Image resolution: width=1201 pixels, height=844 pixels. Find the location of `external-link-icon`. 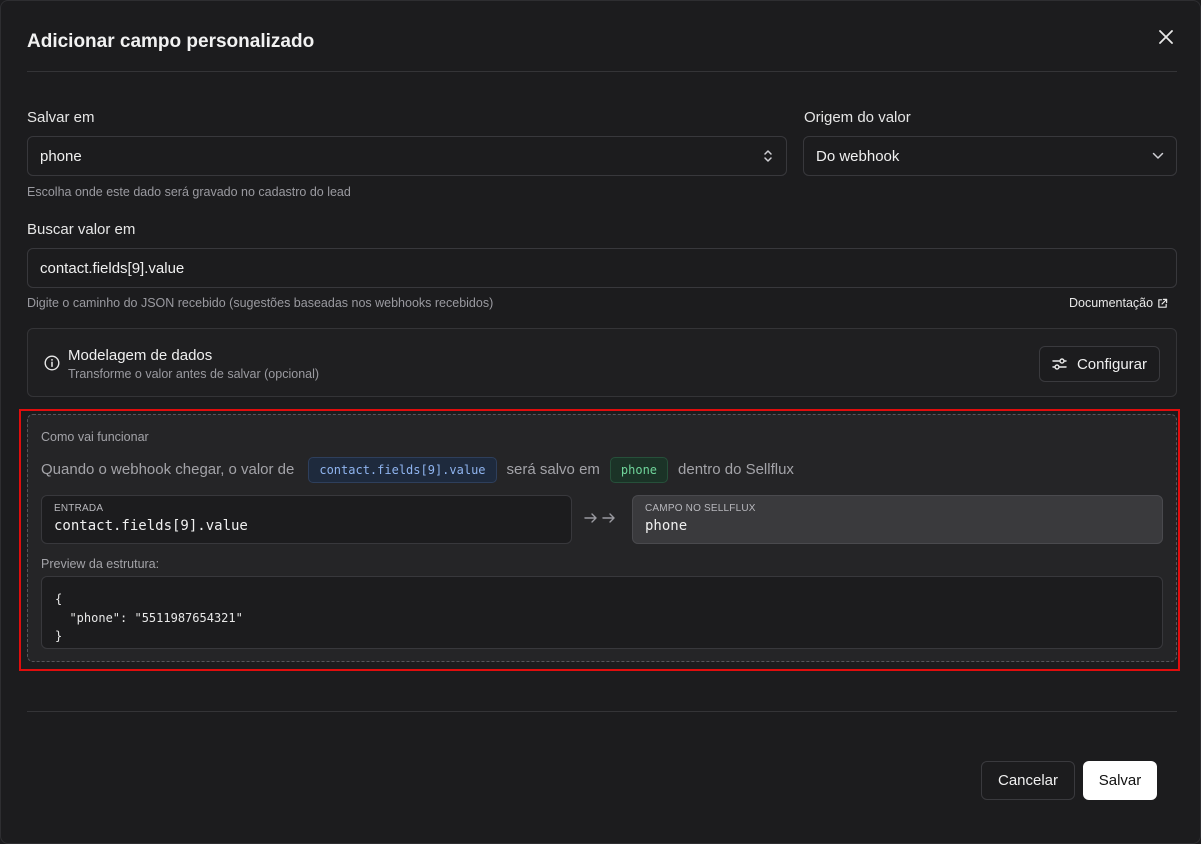

external-link-icon is located at coordinates (1163, 303).